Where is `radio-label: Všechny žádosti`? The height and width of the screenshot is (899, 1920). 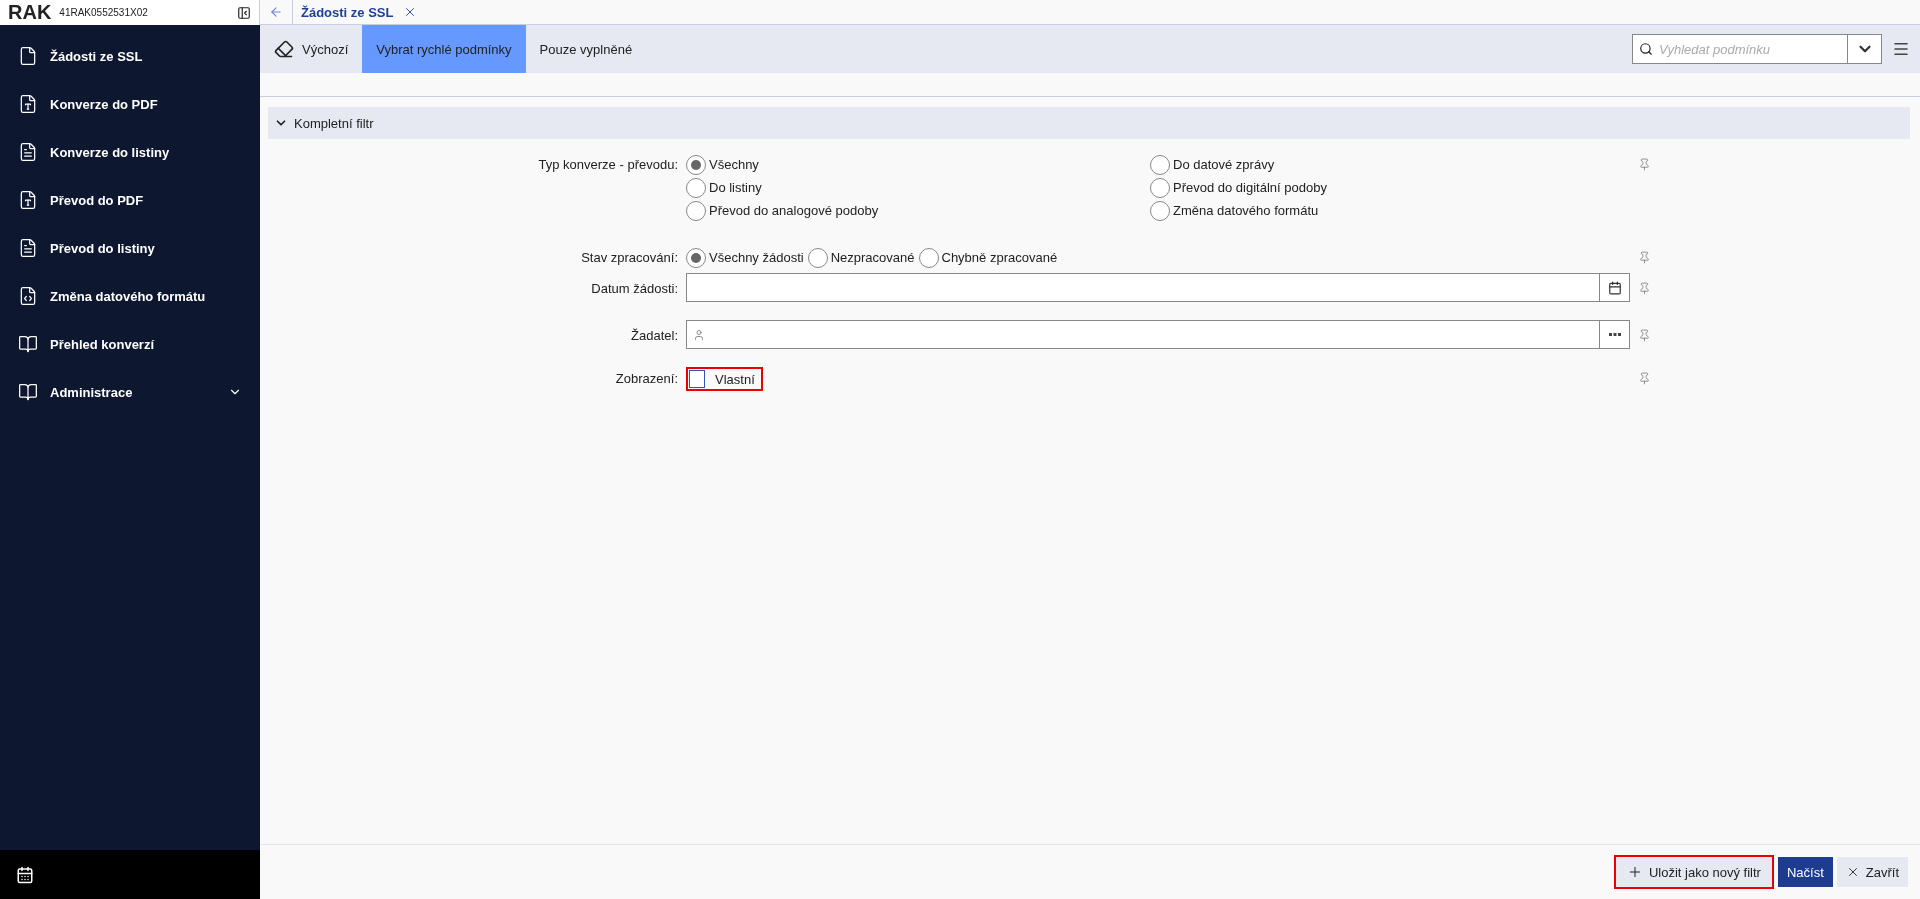
radio-label: Všechny žádosti is located at coordinates (756, 257).